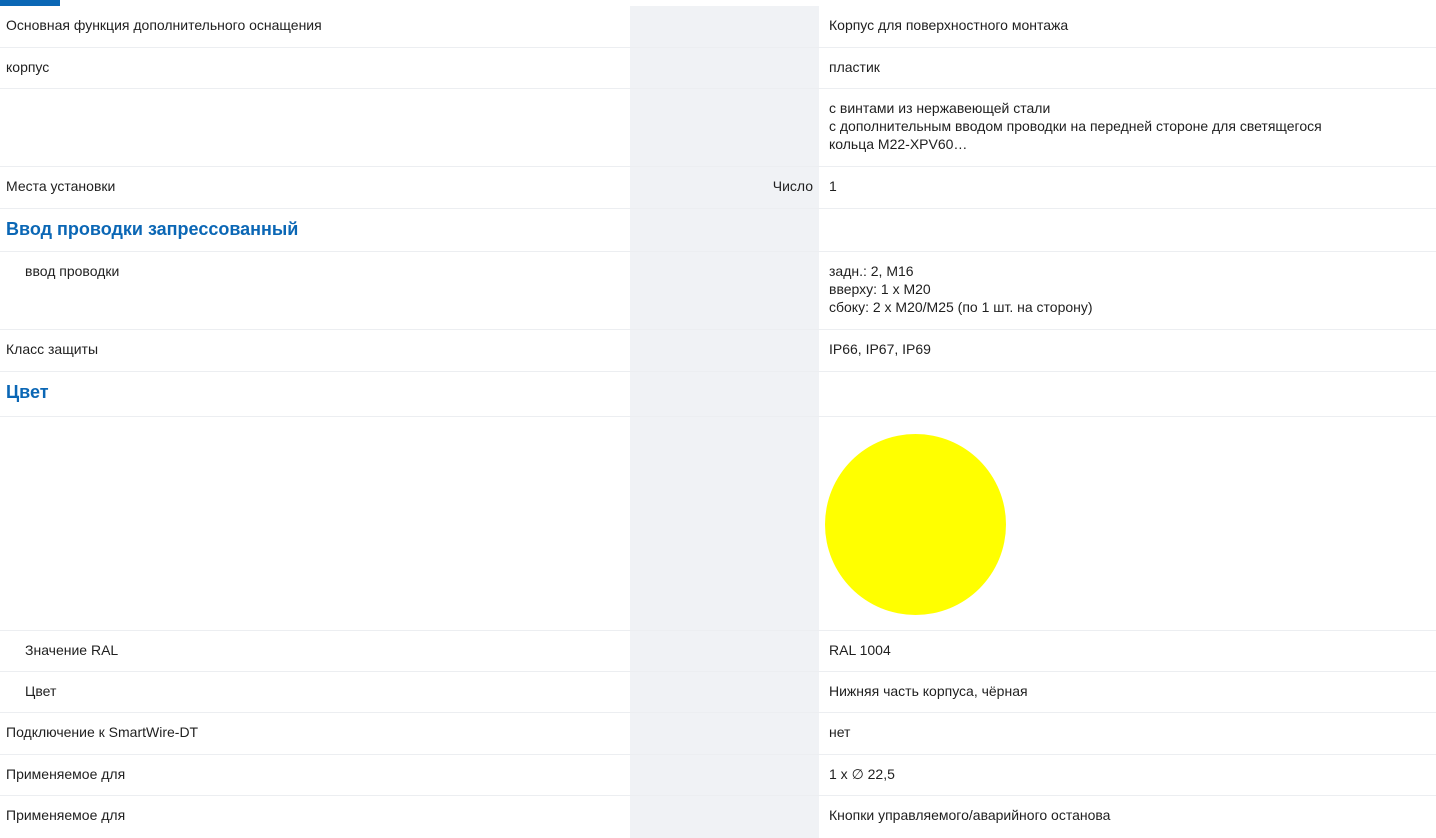 The width and height of the screenshot is (1436, 838). I want to click on spec-value: Корпус для поверхностного монтажа, so click(949, 25).